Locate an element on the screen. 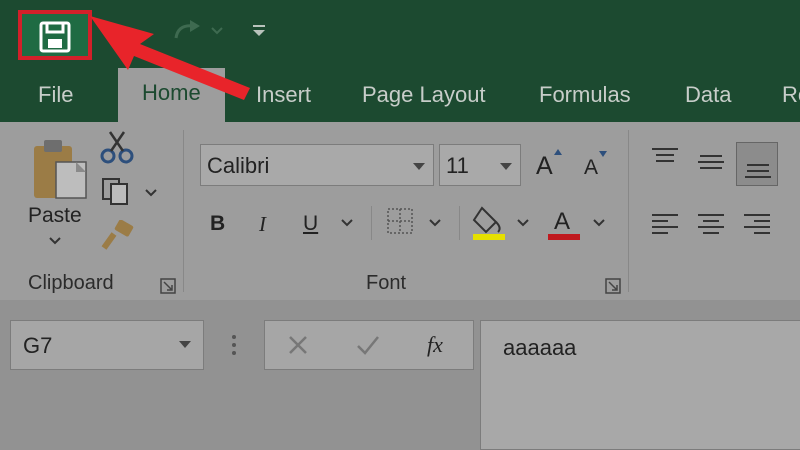  fill-color-dropdown-icon is located at coordinates (523, 223).